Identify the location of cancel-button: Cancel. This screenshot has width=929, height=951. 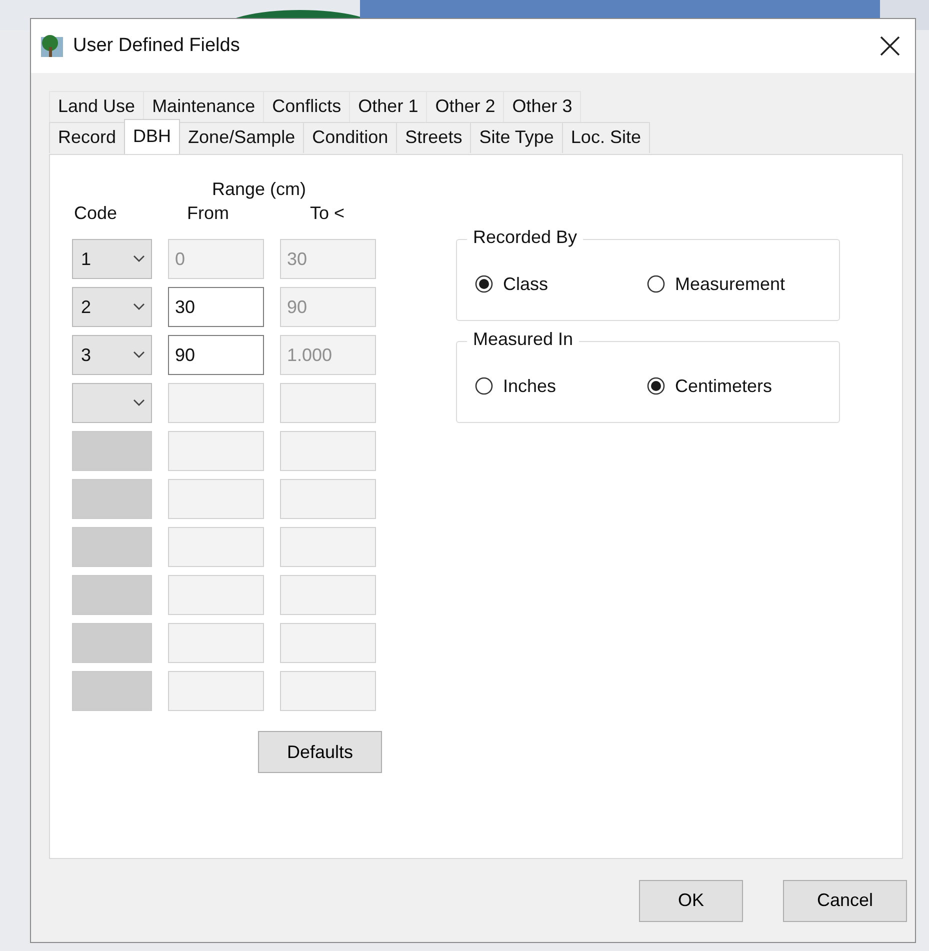
(845, 901).